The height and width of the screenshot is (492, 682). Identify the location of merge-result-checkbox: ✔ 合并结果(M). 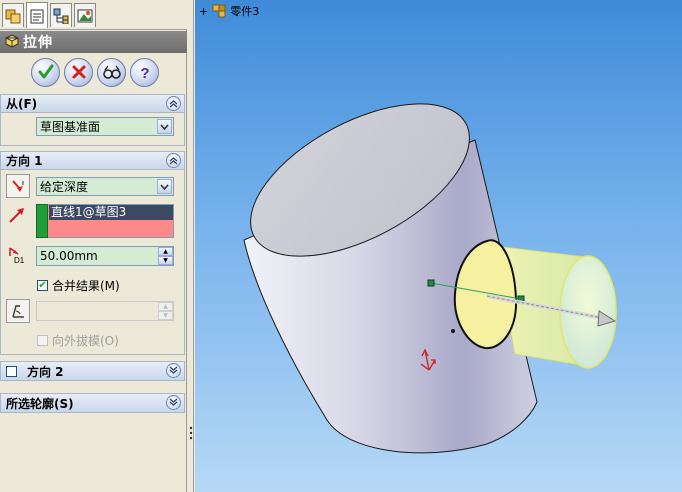
(78, 285).